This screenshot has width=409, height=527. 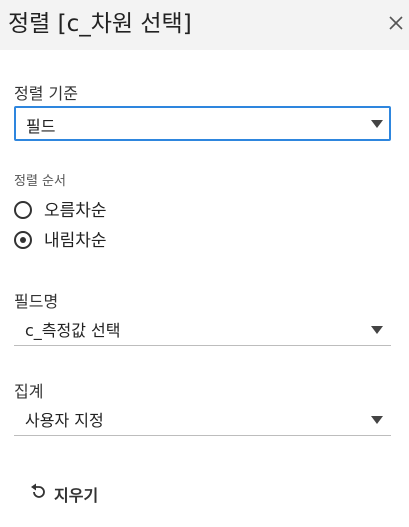 I want to click on close-icon, so click(x=396, y=23).